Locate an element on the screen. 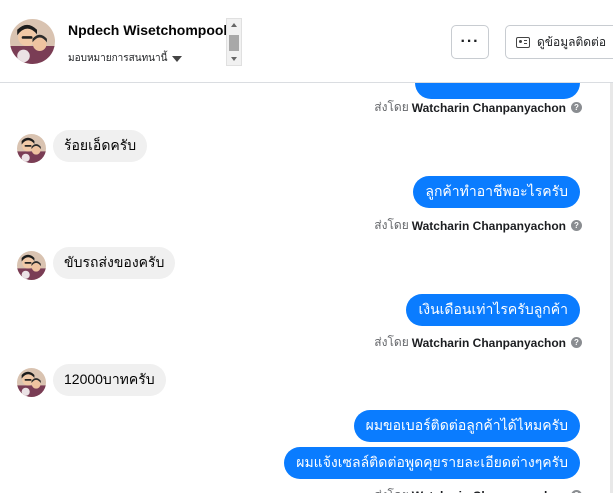  outgoing-message: ผมขอเบอร์ติดต่อลูกค้าได้ไหมครับ is located at coordinates (466, 426).